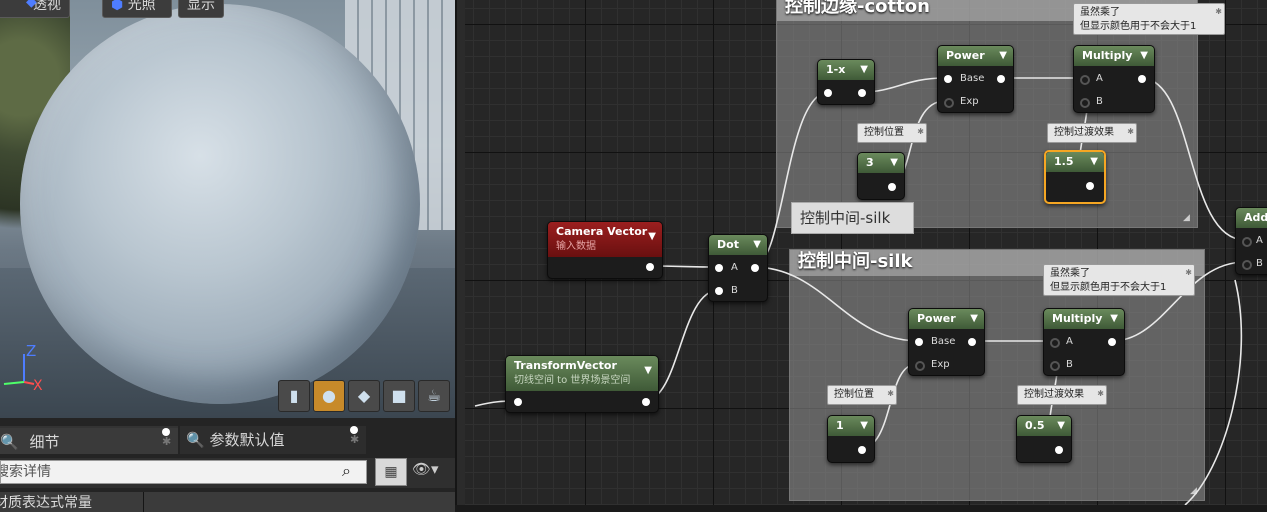 This screenshot has height=512, width=1267. What do you see at coordinates (602, 231) in the screenshot?
I see `node-title: Camera Vector` at bounding box center [602, 231].